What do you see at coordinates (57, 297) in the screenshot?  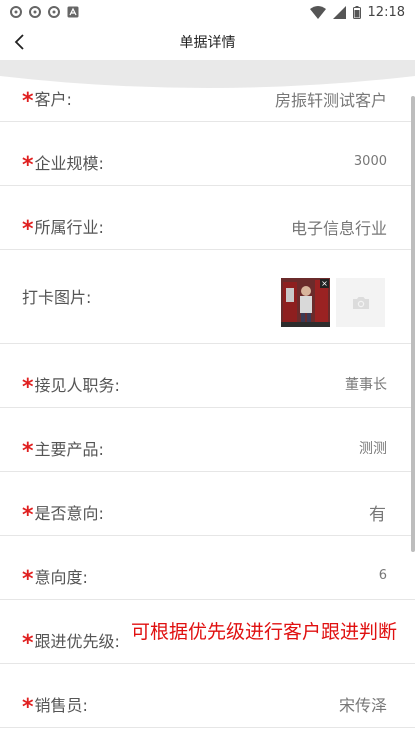 I see `field-label: 打卡图片:` at bounding box center [57, 297].